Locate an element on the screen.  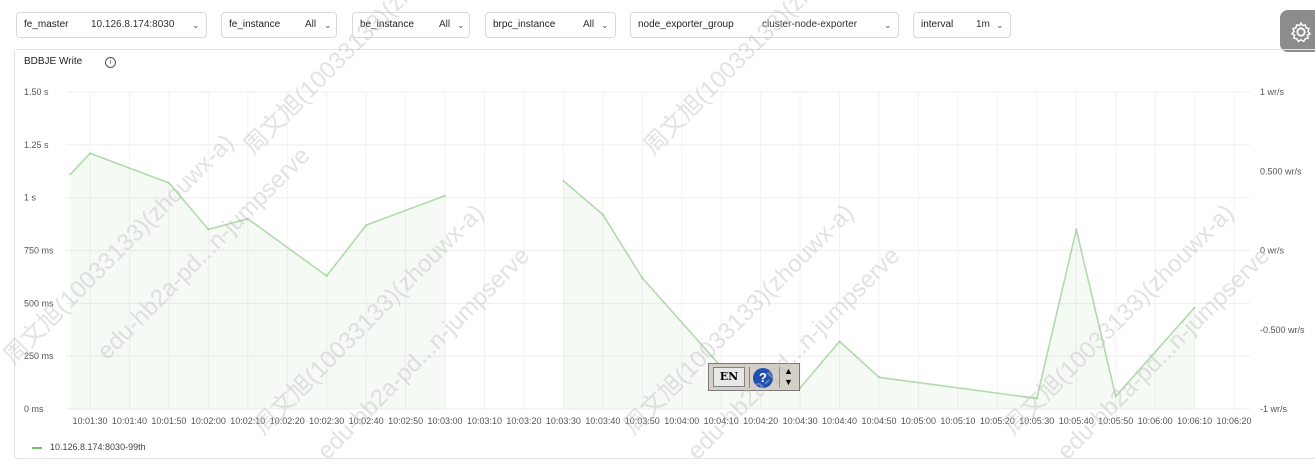
x-tick-label: 10:03:40 is located at coordinates (602, 421).